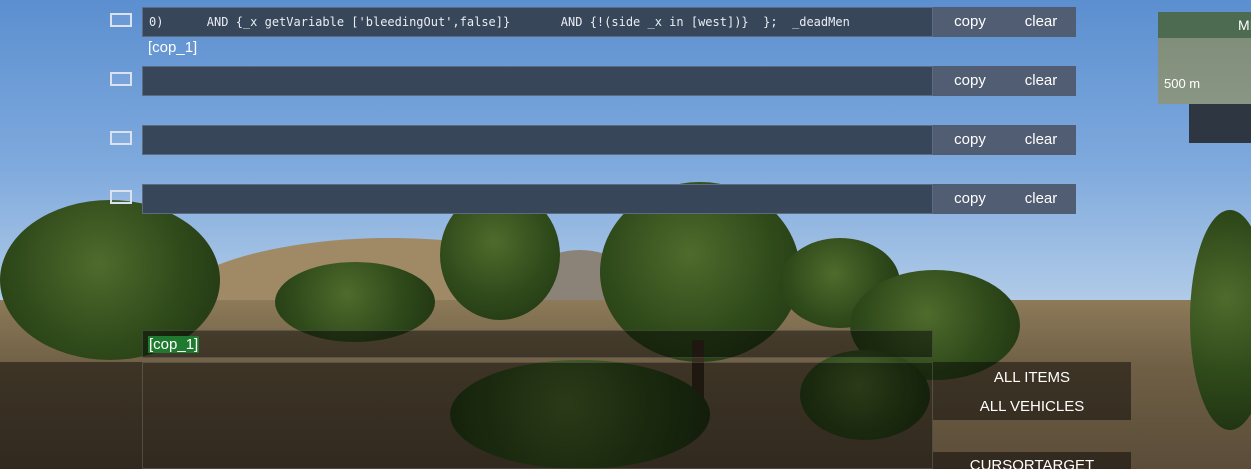  I want to click on minimap: MI 500 m, so click(1204, 58).